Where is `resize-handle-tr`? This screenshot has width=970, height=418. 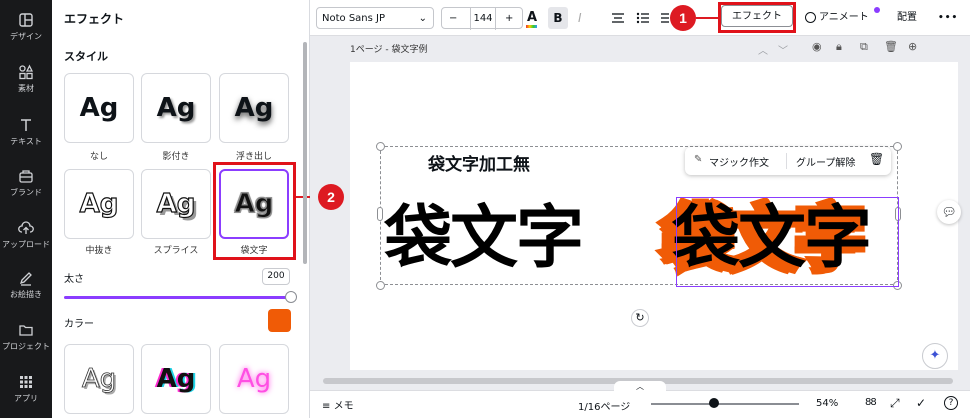 resize-handle-tr is located at coordinates (897, 146).